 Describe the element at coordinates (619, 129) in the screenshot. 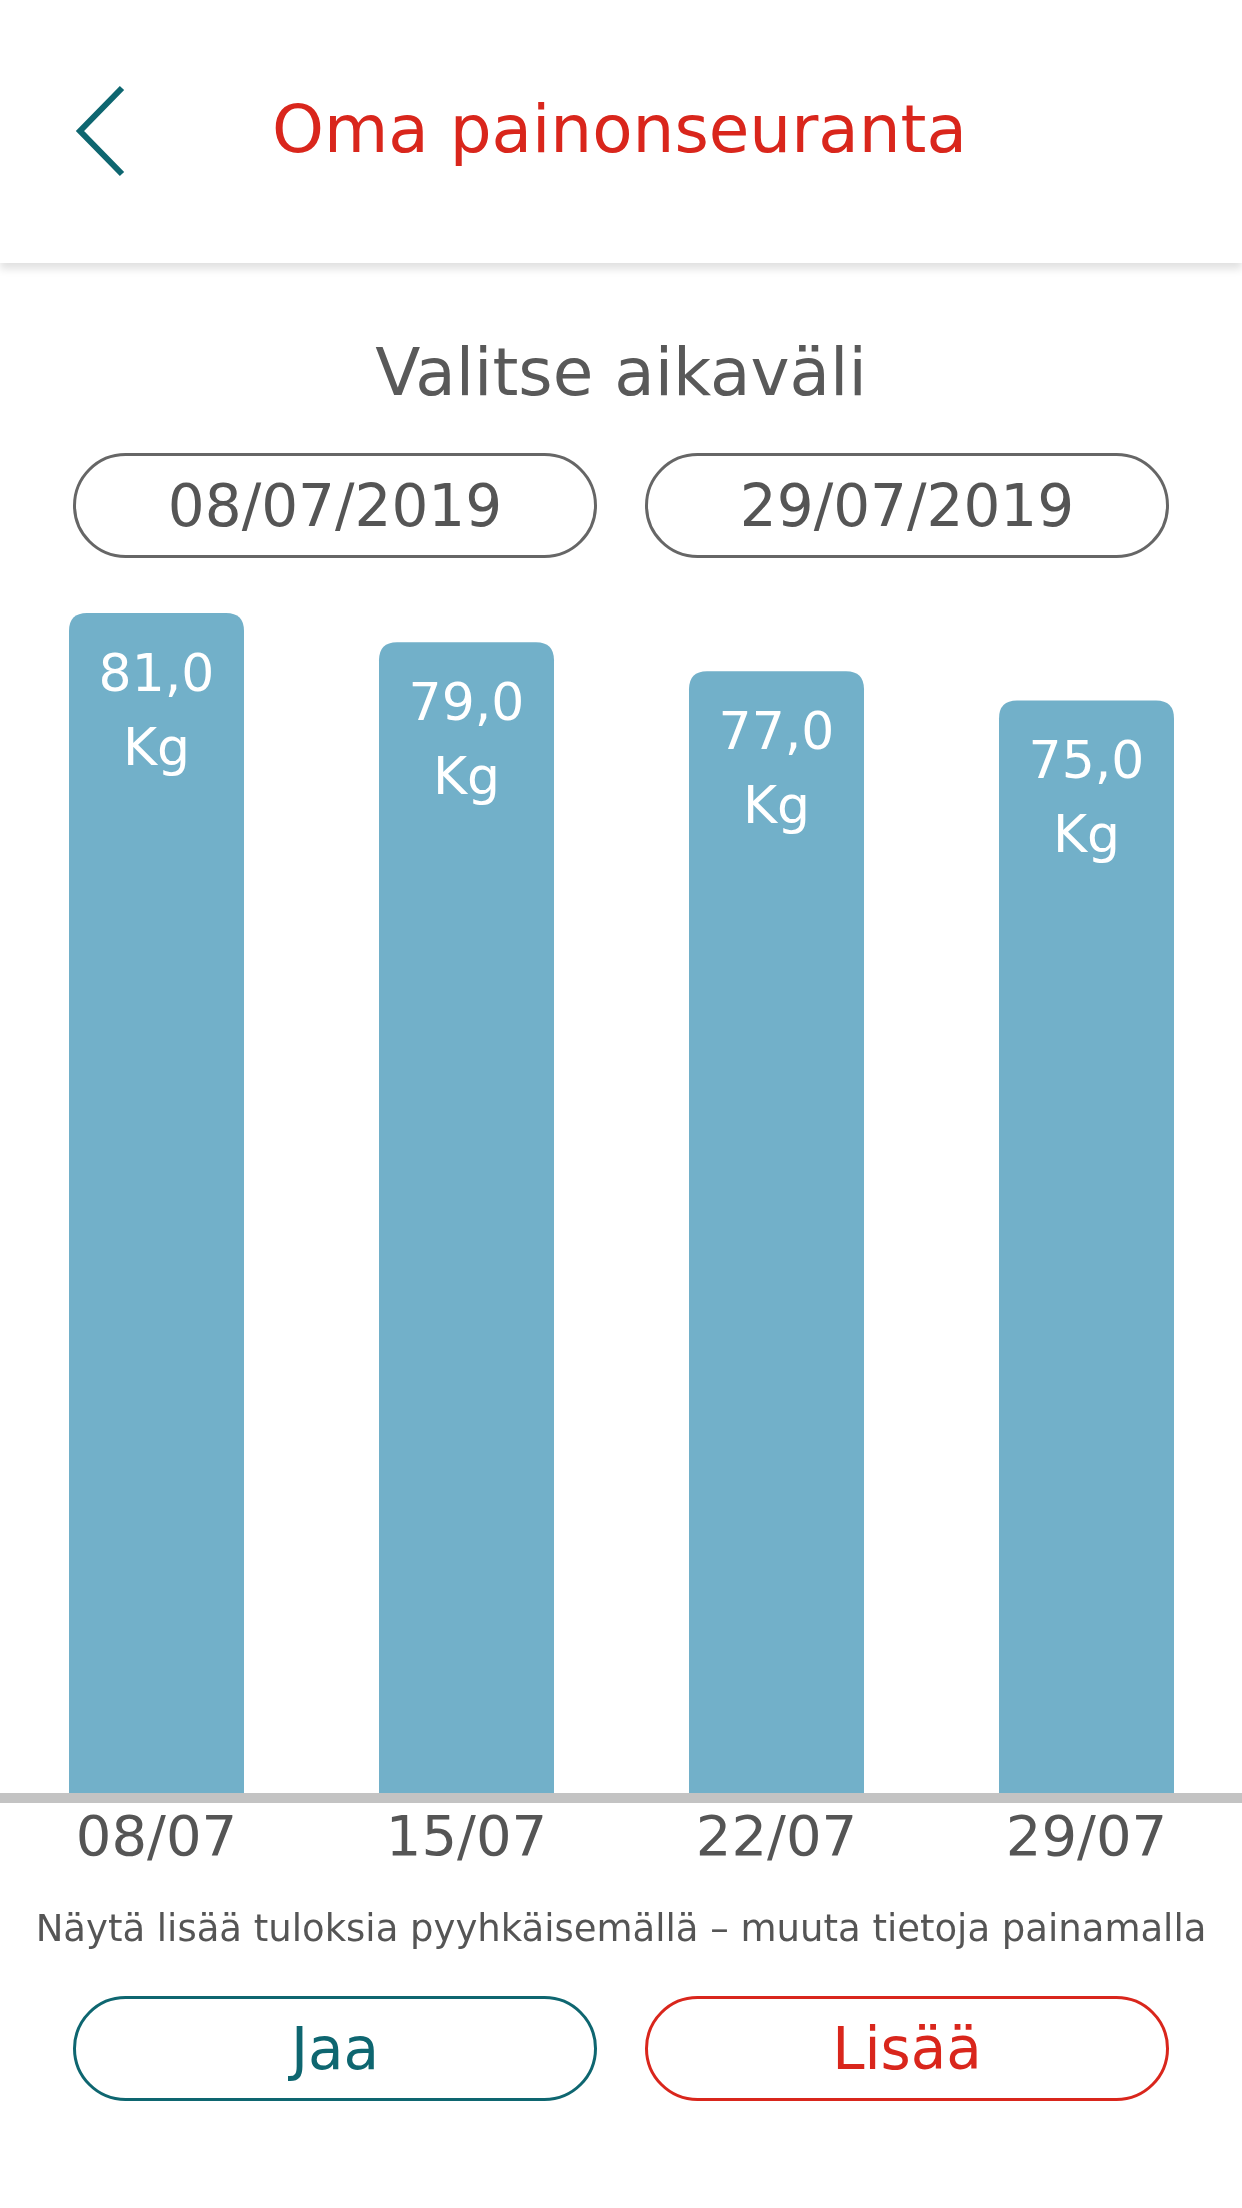

I see `screen-title: Oma painonseuranta` at that location.